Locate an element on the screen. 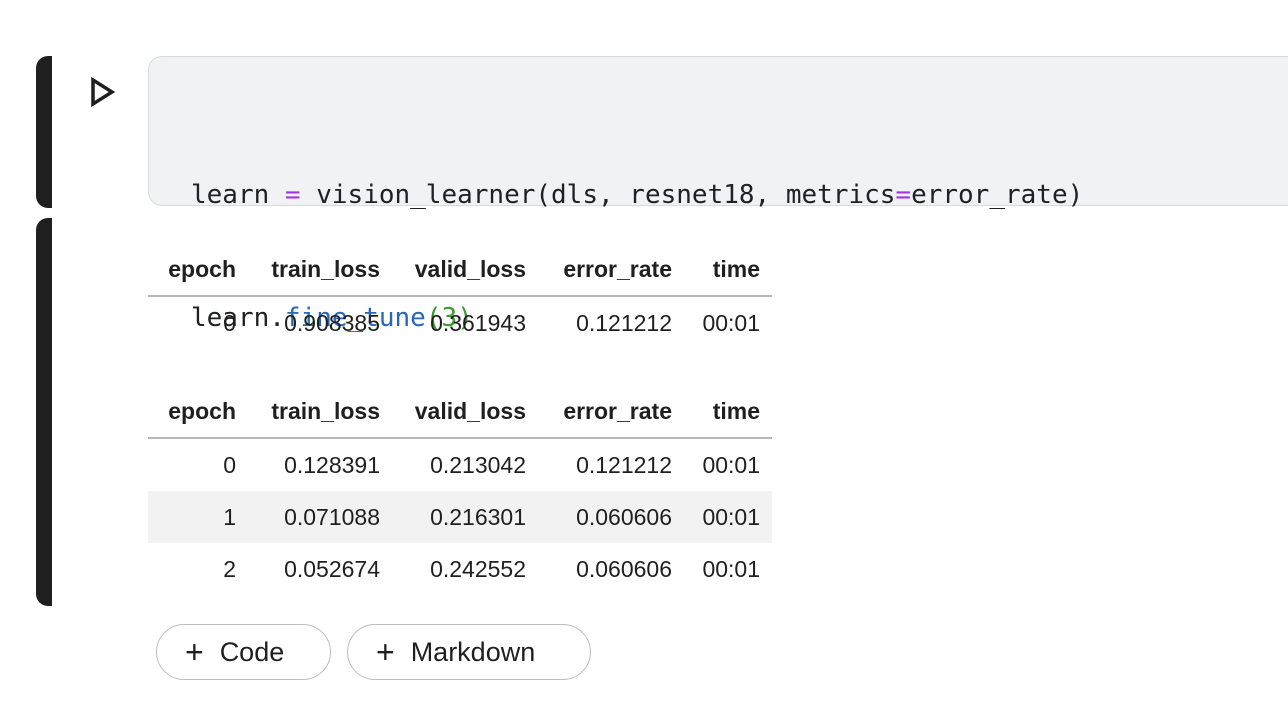  add-code-cell-button: + Code is located at coordinates (243, 652).